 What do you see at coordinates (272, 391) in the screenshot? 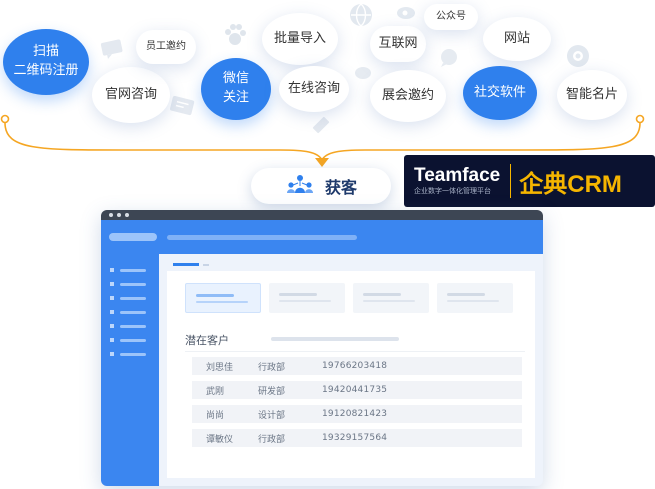
I see `lead-department: 研发部` at bounding box center [272, 391].